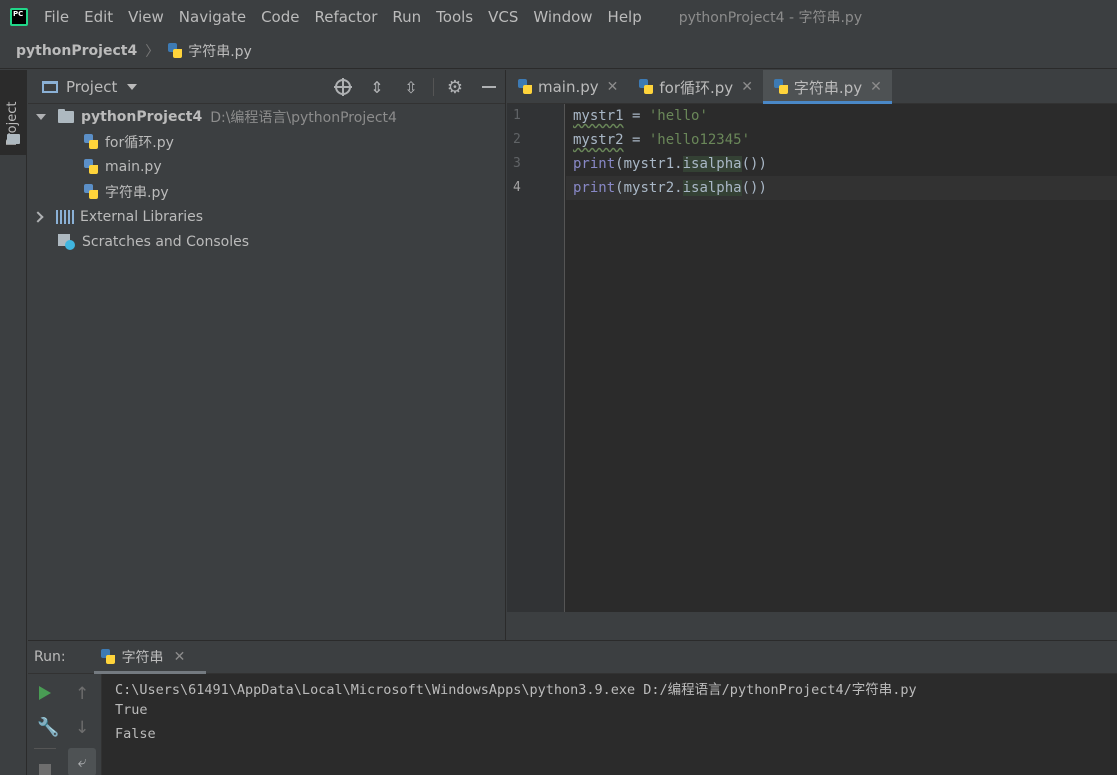  What do you see at coordinates (625, 17) in the screenshot?
I see `menu-help: Help` at bounding box center [625, 17].